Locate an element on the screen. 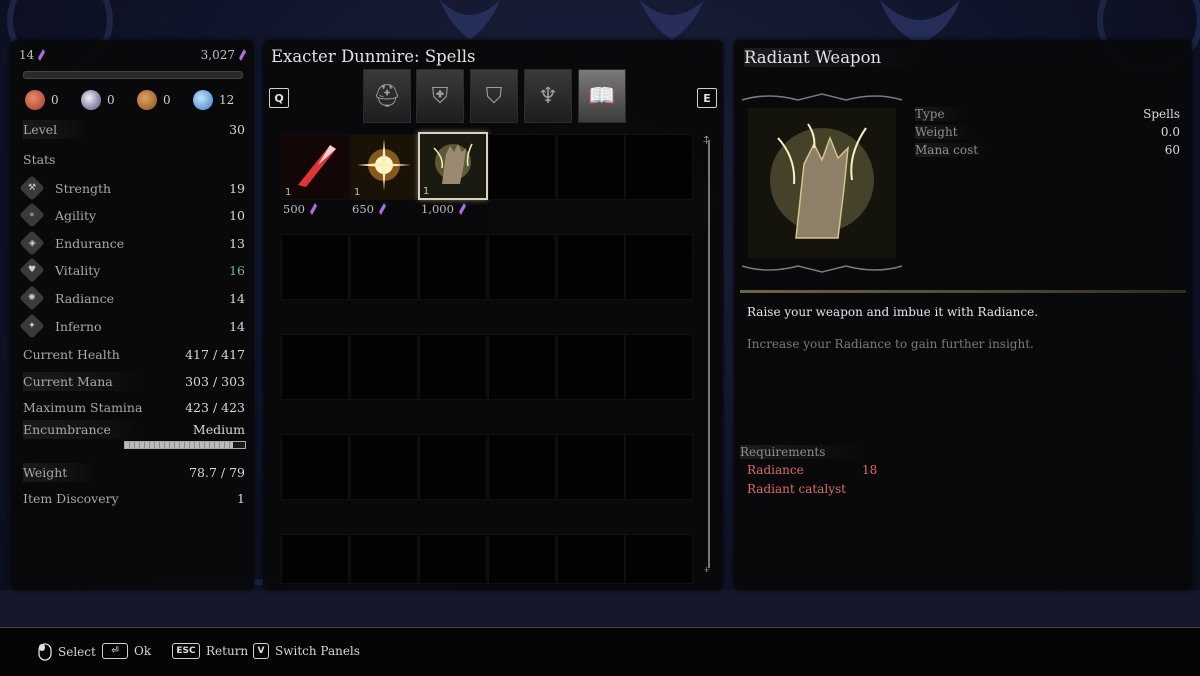 The height and width of the screenshot is (676, 1200). stat-endurance: ◈ Endurance 13 is located at coordinates (132, 243).